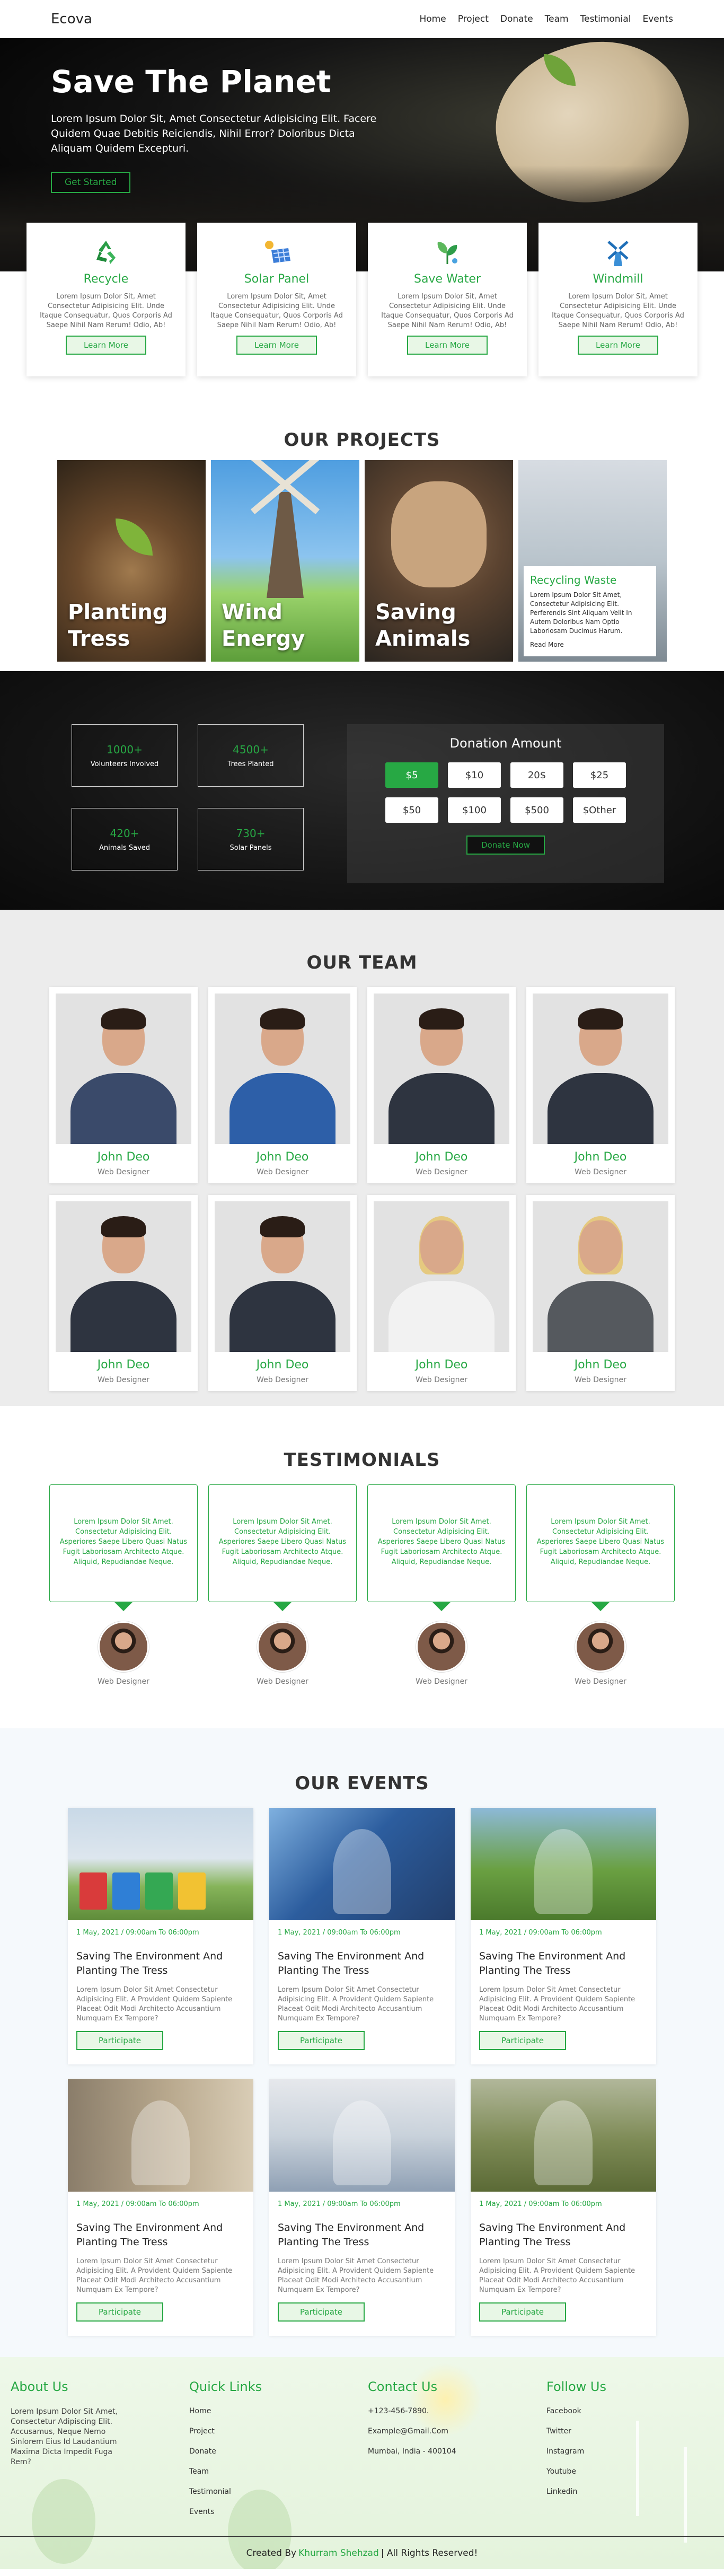 Image resolution: width=724 pixels, height=2576 pixels. I want to click on project-label-line: Planting, so click(118, 612).